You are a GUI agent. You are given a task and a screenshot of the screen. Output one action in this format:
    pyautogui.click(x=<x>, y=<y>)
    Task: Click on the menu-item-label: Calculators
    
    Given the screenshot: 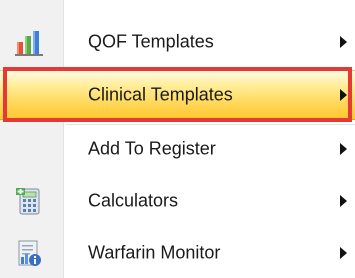 What is the action you would take?
    pyautogui.click(x=133, y=200)
    